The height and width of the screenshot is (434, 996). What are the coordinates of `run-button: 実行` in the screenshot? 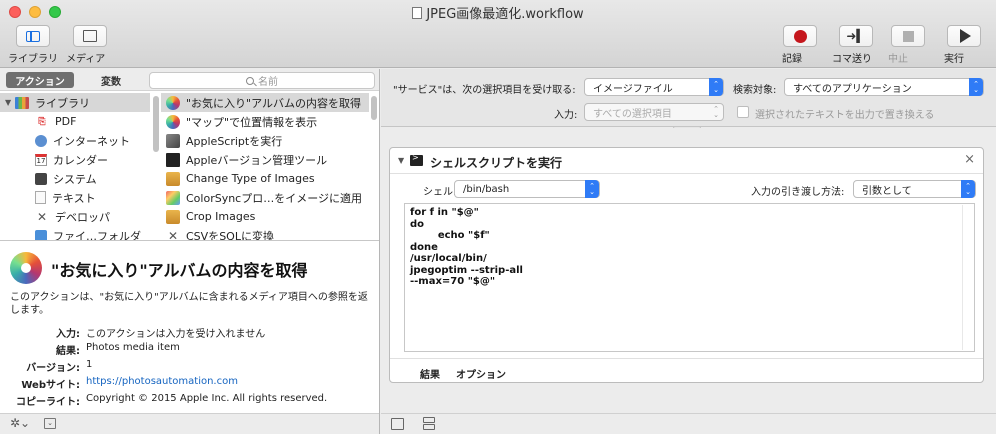 It's located at (964, 45).